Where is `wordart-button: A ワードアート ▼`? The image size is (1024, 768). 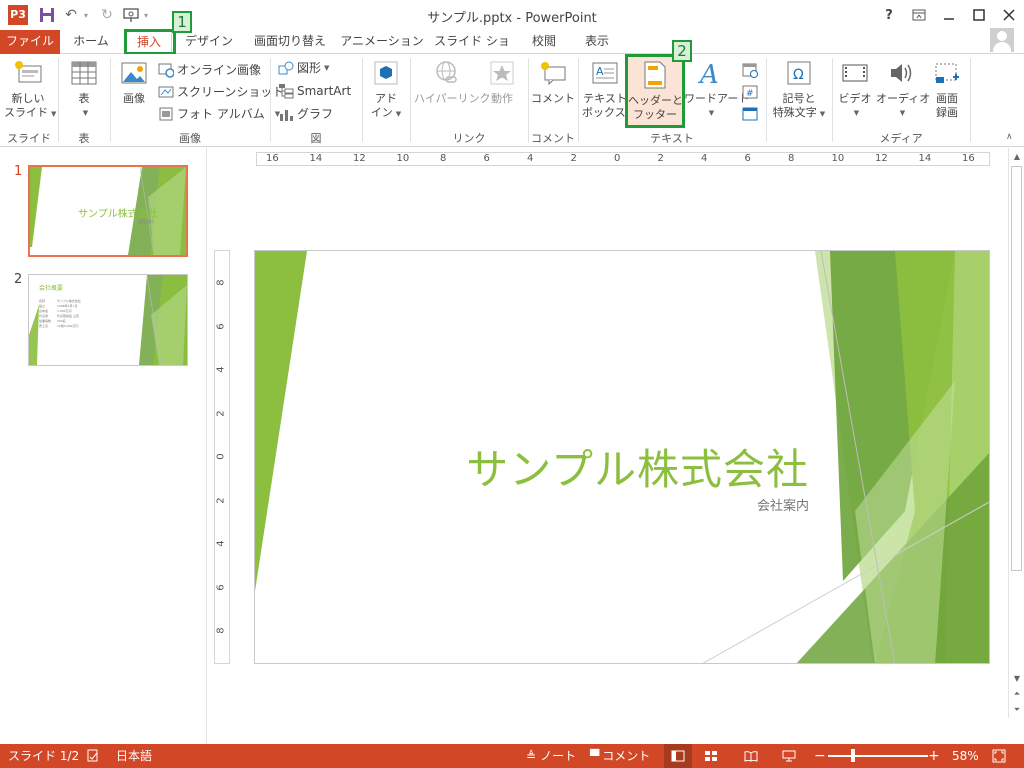 wordart-button: A ワードアート ▼ is located at coordinates (716, 89).